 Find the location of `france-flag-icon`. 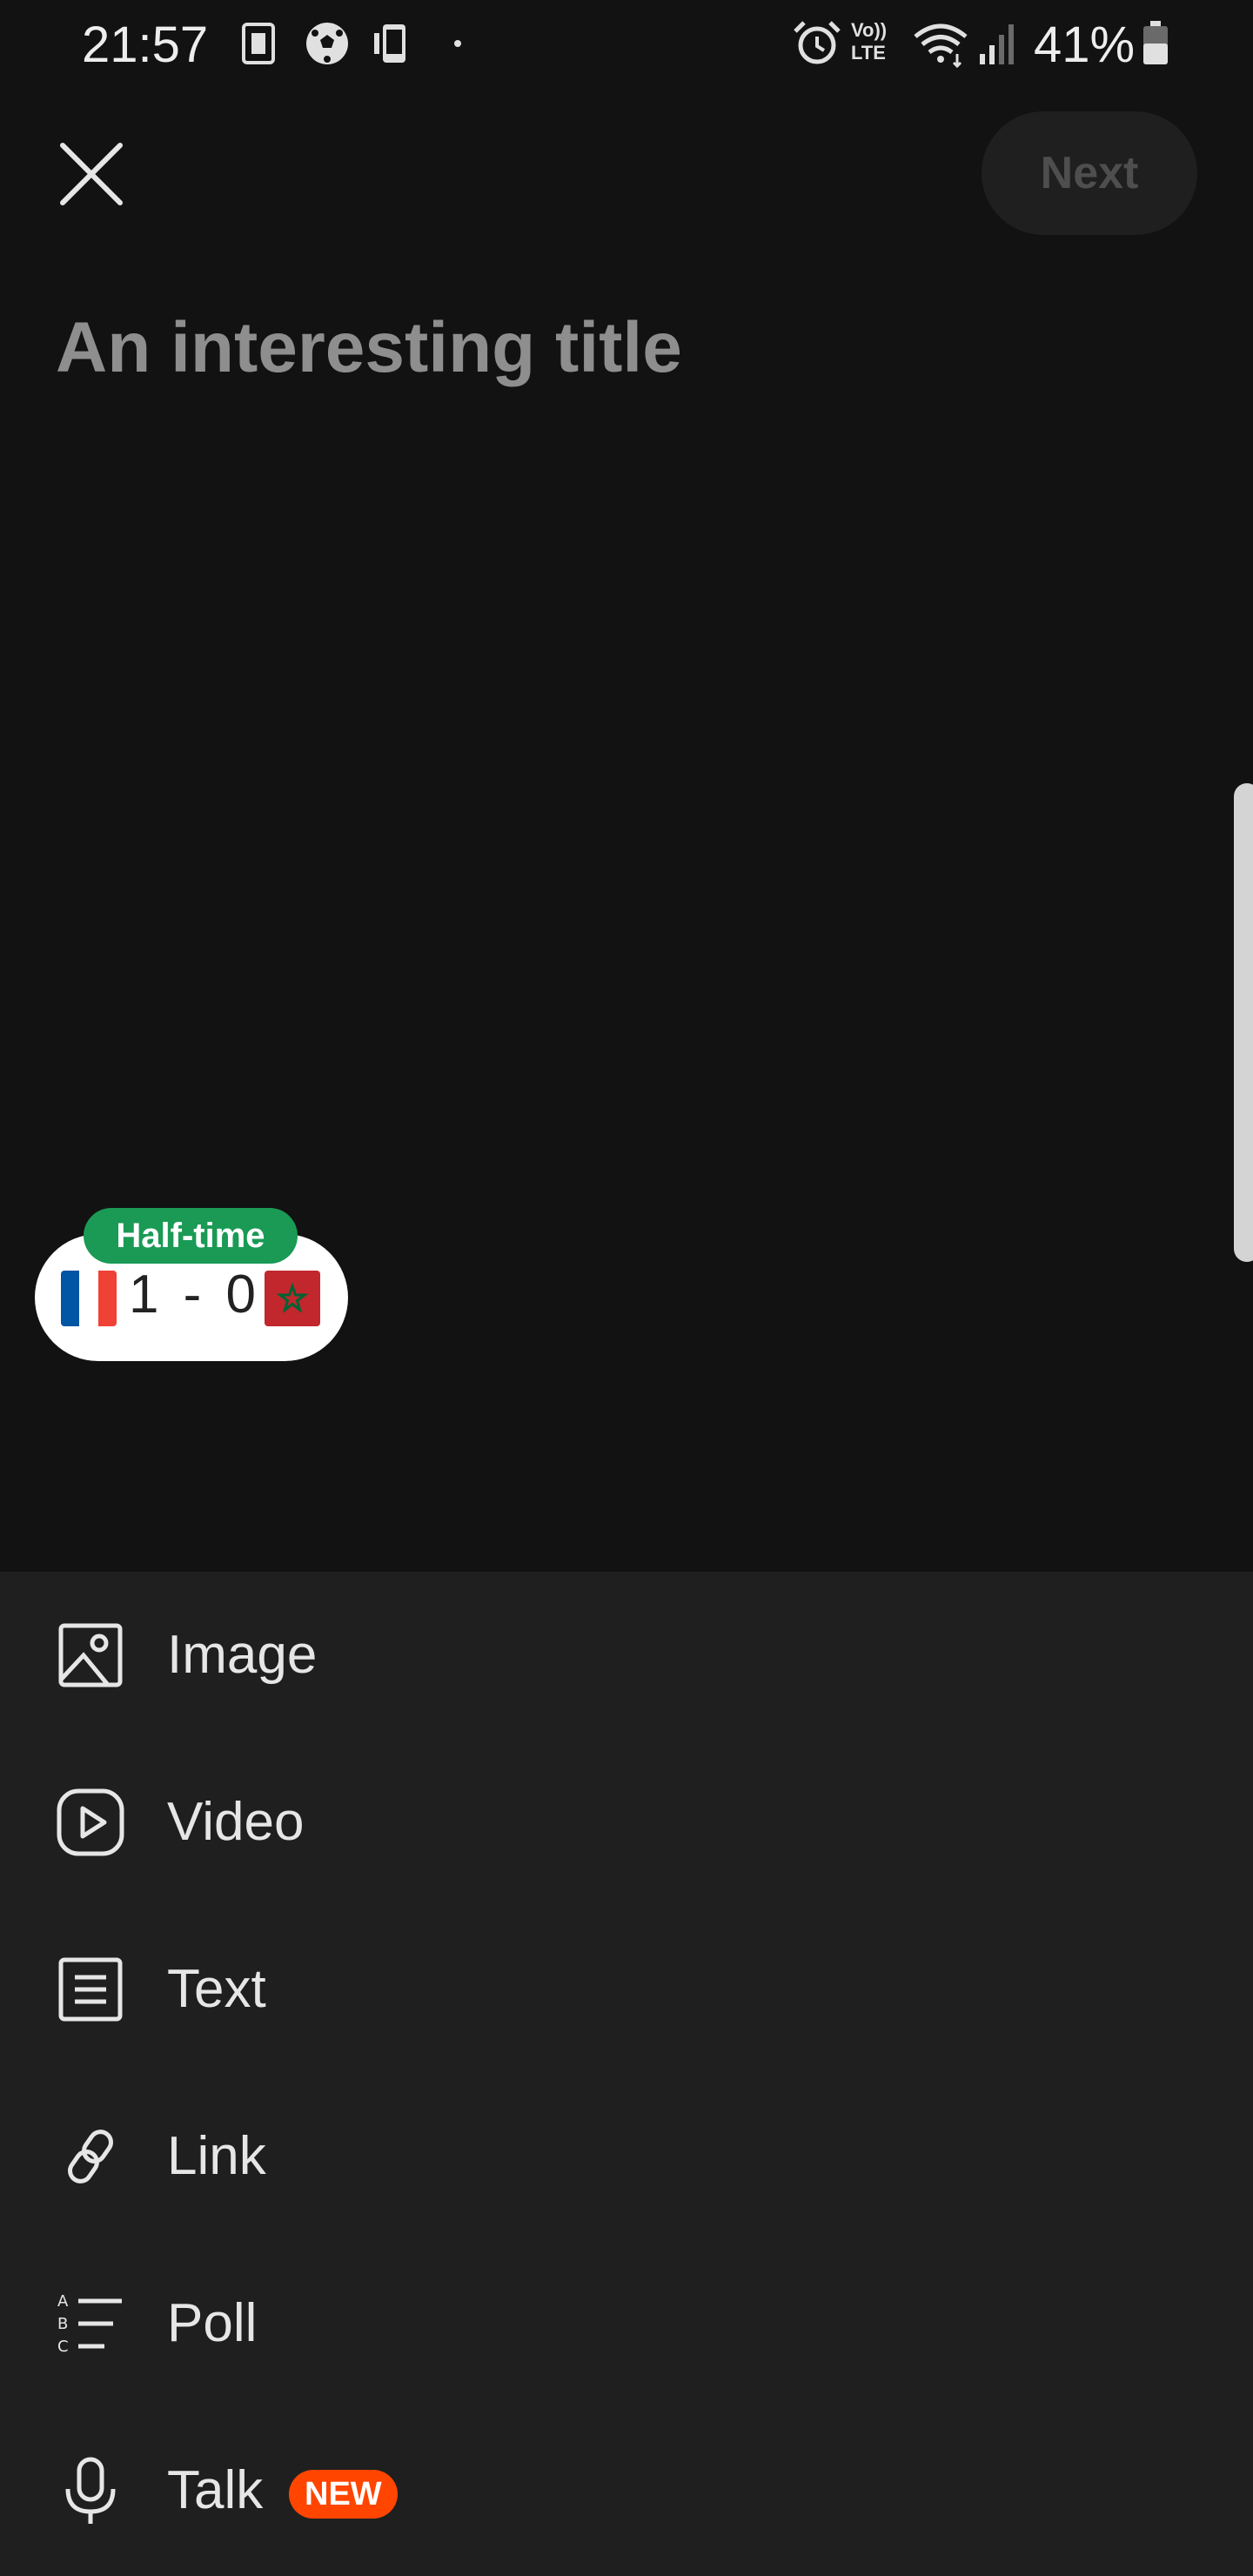

france-flag-icon is located at coordinates (89, 1298).